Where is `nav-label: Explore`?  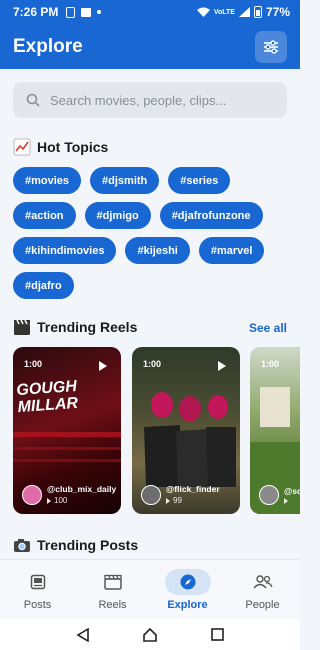 nav-label: Explore is located at coordinates (187, 604).